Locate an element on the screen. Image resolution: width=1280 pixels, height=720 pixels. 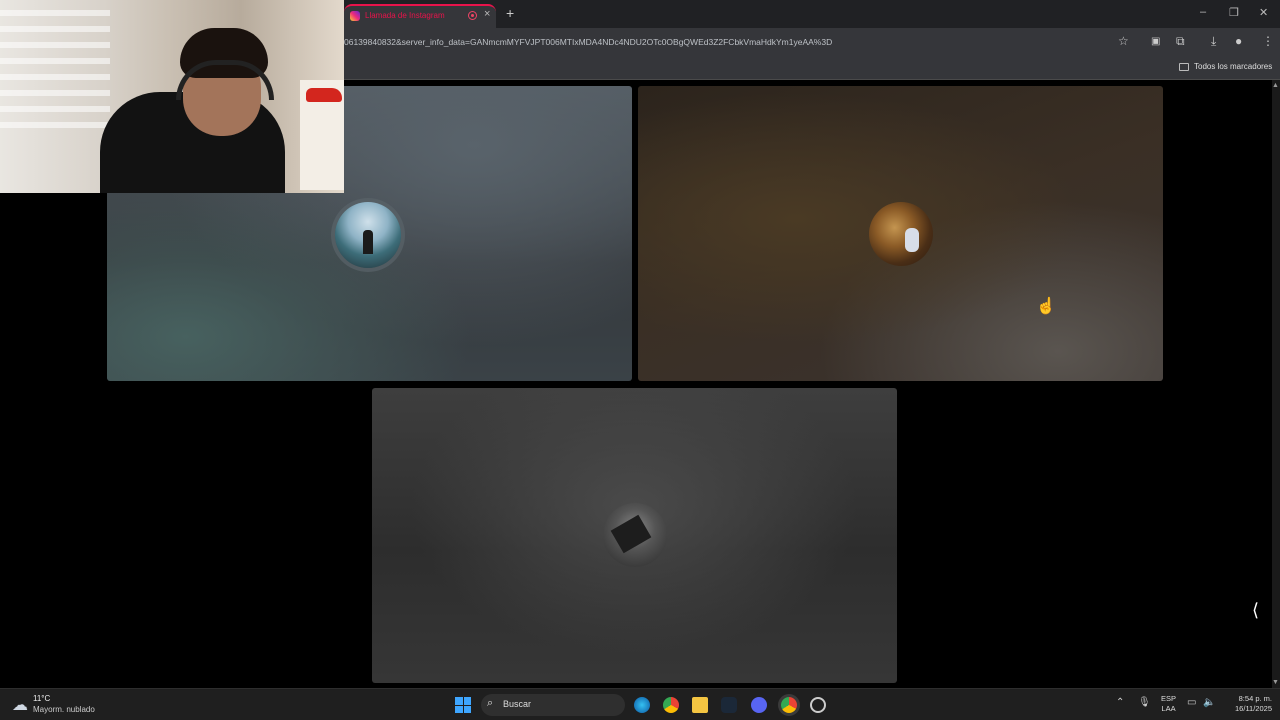
clock-time: 8:54 p. m. is located at coordinates (1255, 698).